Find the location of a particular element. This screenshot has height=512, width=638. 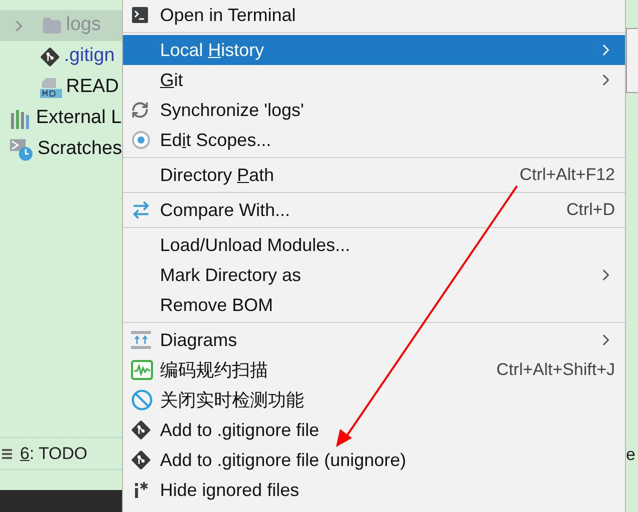

tree-item: READ is located at coordinates (61, 87).